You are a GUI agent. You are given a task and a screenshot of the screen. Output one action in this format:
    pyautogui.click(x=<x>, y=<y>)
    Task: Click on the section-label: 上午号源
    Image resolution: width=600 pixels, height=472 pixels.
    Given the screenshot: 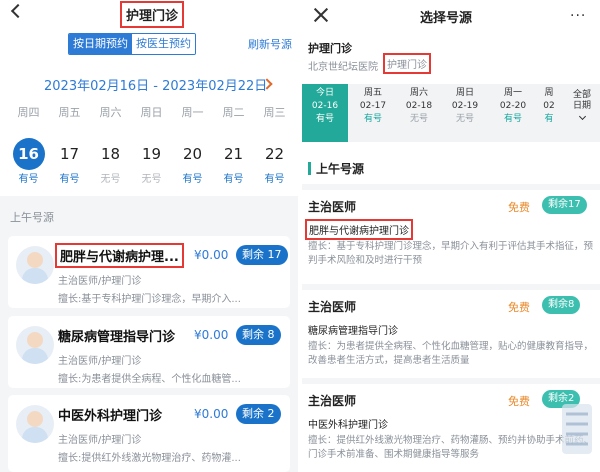 What is the action you would take?
    pyautogui.click(x=32, y=217)
    